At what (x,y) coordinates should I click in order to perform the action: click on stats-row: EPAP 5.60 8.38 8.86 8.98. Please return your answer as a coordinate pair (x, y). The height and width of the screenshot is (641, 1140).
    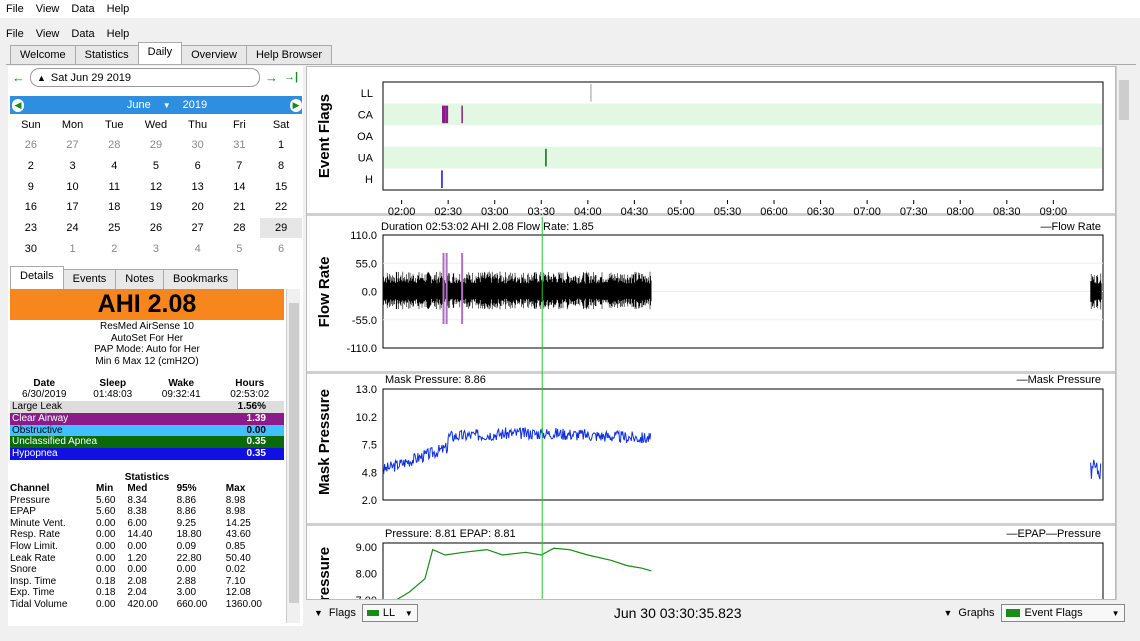
    Looking at the image, I should click on (147, 512).